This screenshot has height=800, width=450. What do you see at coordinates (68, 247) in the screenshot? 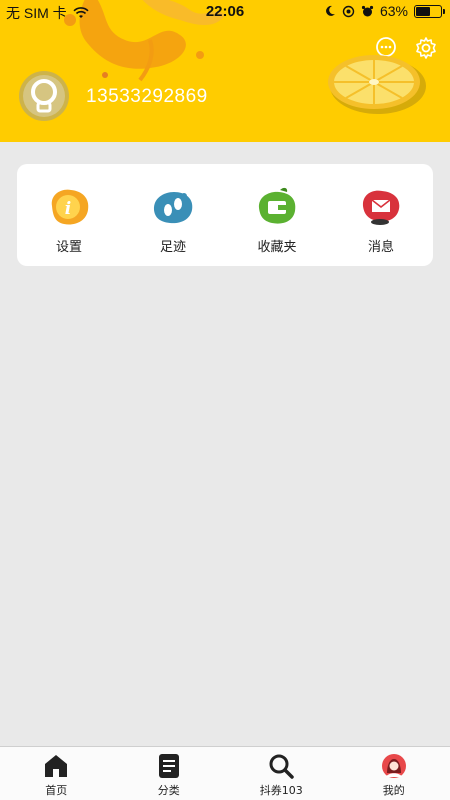
I see `menu-label: 设置` at bounding box center [68, 247].